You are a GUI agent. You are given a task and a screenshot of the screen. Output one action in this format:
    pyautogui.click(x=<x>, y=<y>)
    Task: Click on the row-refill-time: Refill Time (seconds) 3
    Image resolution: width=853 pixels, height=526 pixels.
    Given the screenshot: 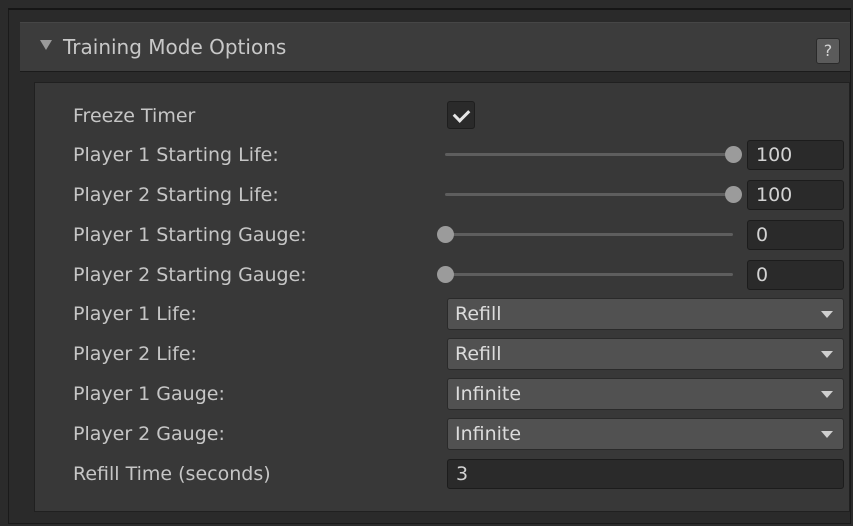 What is the action you would take?
    pyautogui.click(x=443, y=474)
    